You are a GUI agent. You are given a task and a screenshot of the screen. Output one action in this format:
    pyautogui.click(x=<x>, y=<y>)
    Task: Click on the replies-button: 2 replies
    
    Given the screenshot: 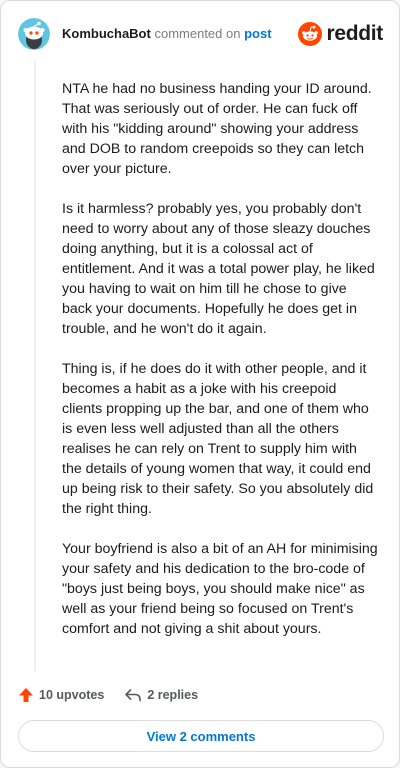 What is the action you would take?
    pyautogui.click(x=161, y=695)
    